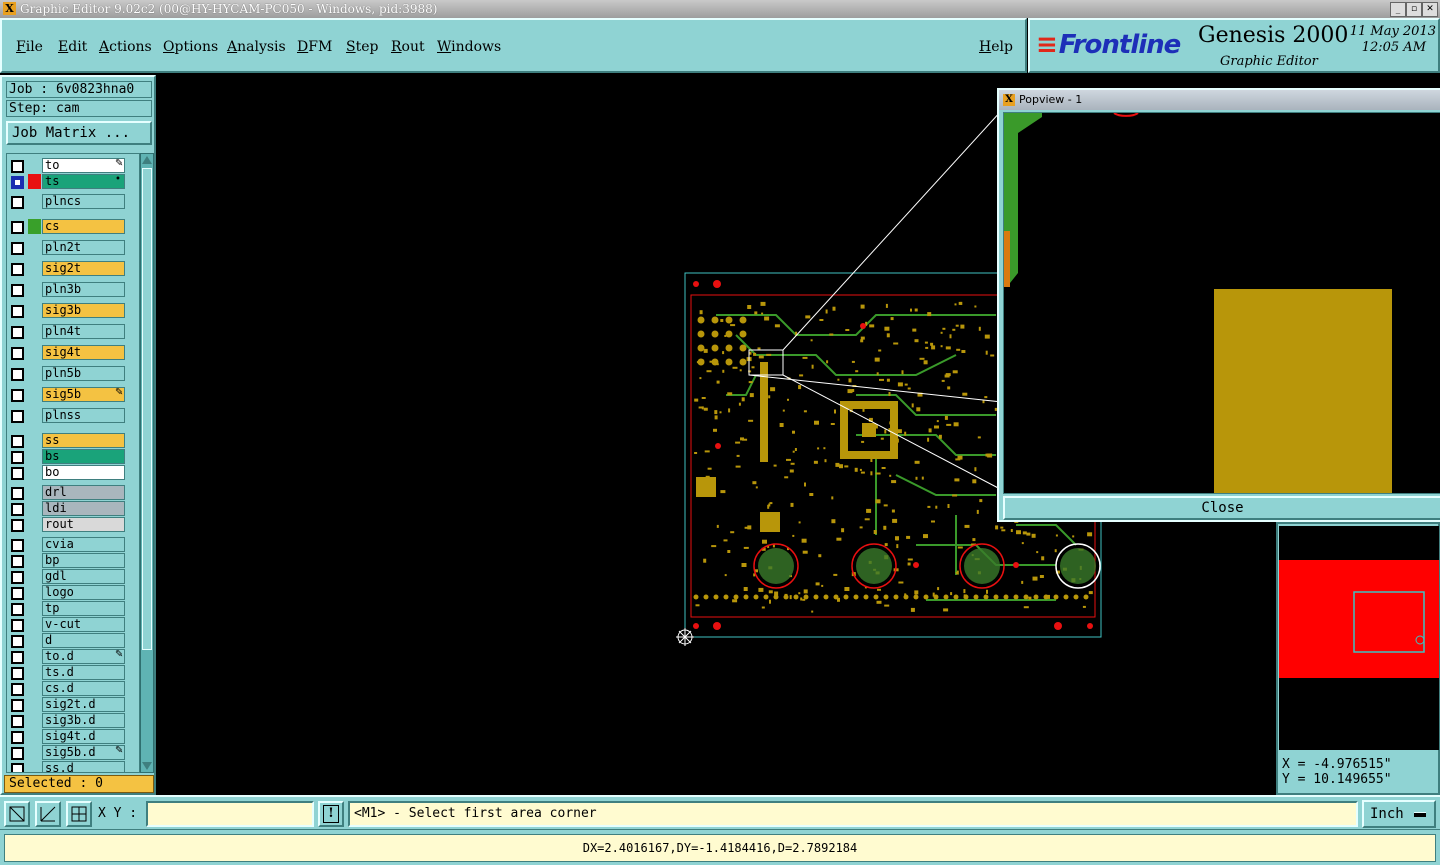 Image resolution: width=1440 pixels, height=865 pixels. Describe the element at coordinates (1221, 508) in the screenshot. I see `popview-close-button: Close` at that location.